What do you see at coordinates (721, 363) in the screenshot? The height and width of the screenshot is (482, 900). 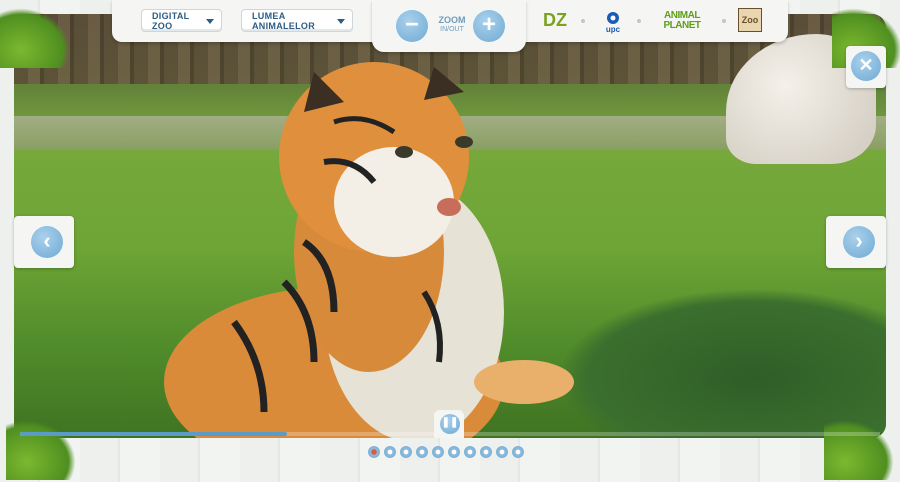 I see `foreground-leaves` at bounding box center [721, 363].